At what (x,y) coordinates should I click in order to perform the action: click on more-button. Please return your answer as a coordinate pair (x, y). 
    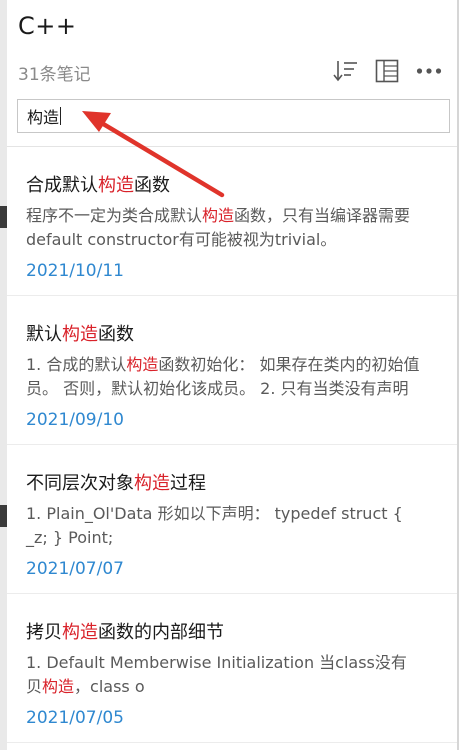
    Looking at the image, I should click on (429, 71).